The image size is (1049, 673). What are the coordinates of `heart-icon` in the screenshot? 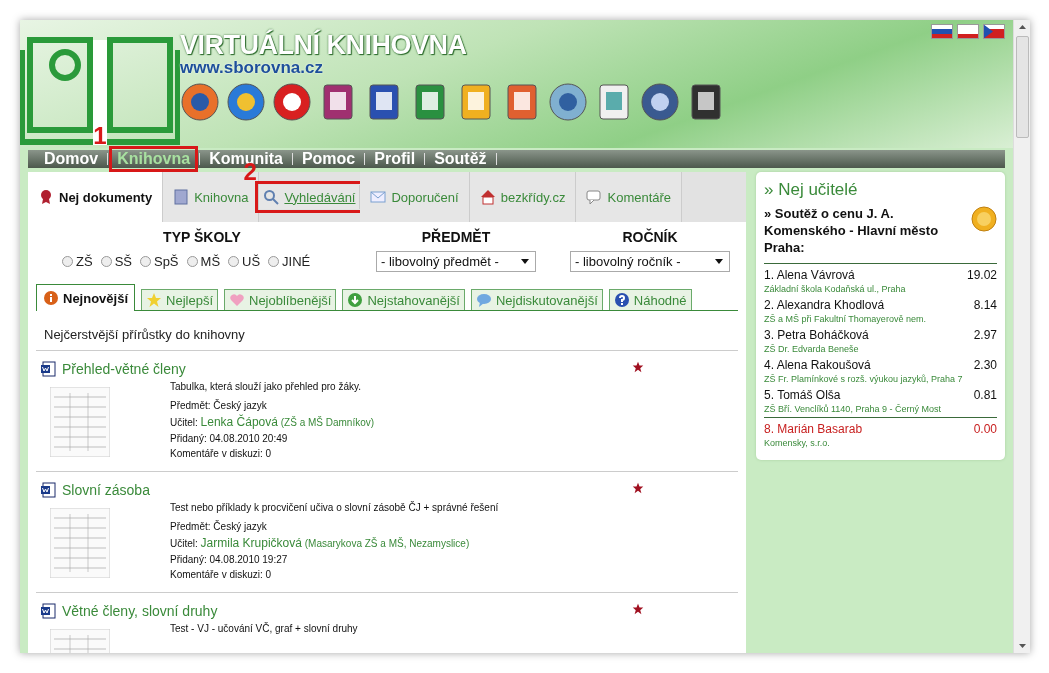 It's located at (237, 300).